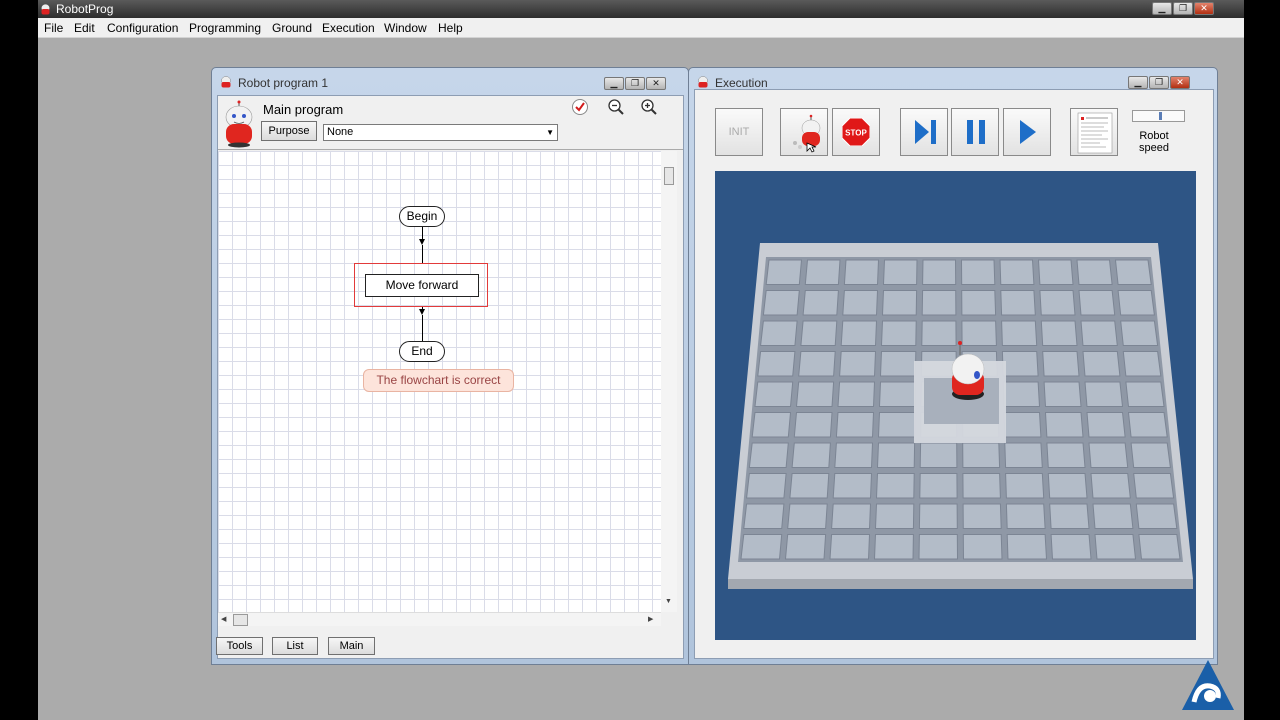 The image size is (1280, 720). I want to click on purpose-select-value: None, so click(340, 132).